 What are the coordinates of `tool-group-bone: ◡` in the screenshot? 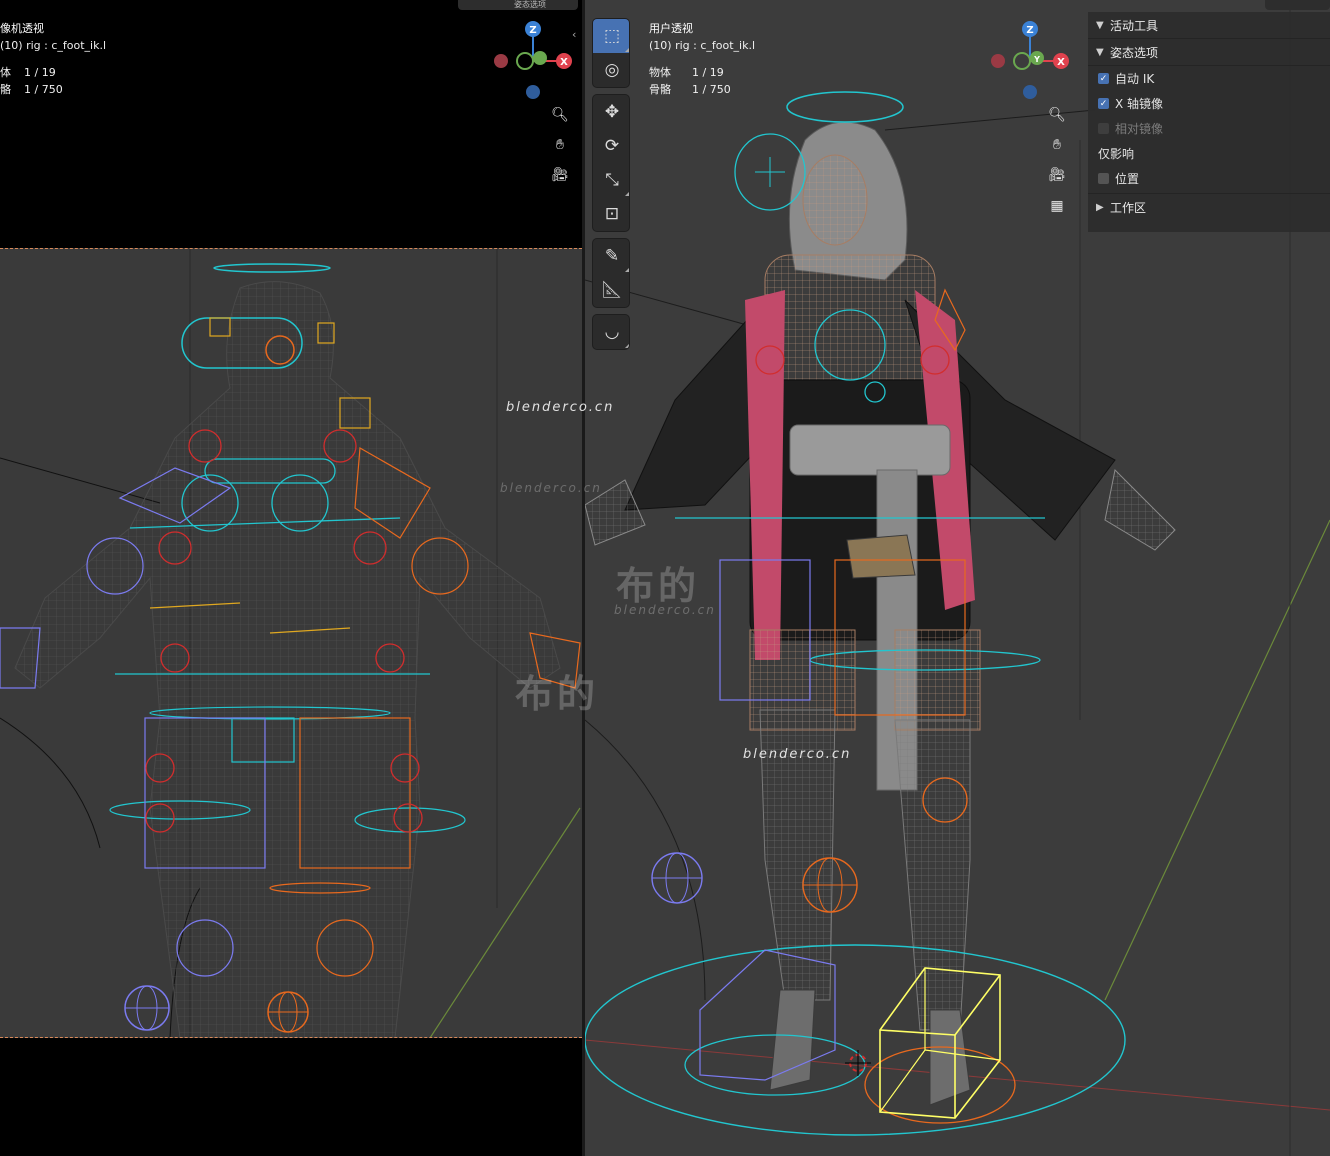 It's located at (611, 332).